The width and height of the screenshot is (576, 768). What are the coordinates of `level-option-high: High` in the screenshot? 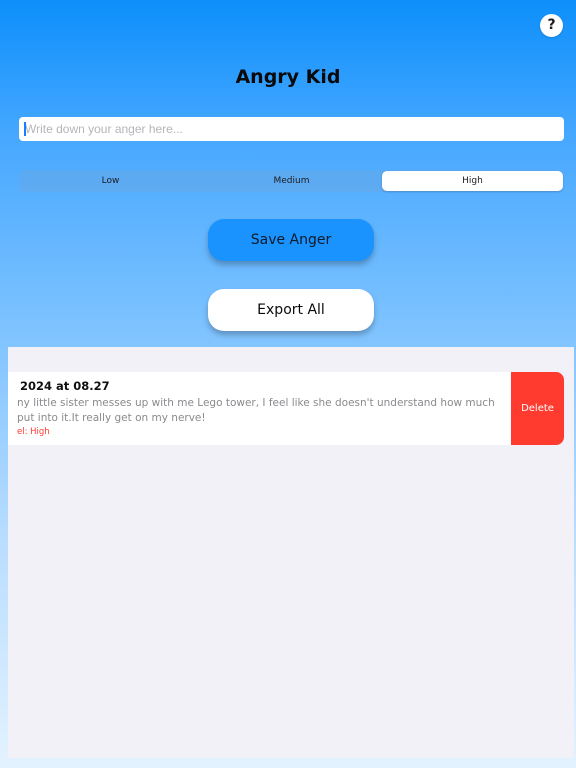 It's located at (472, 181).